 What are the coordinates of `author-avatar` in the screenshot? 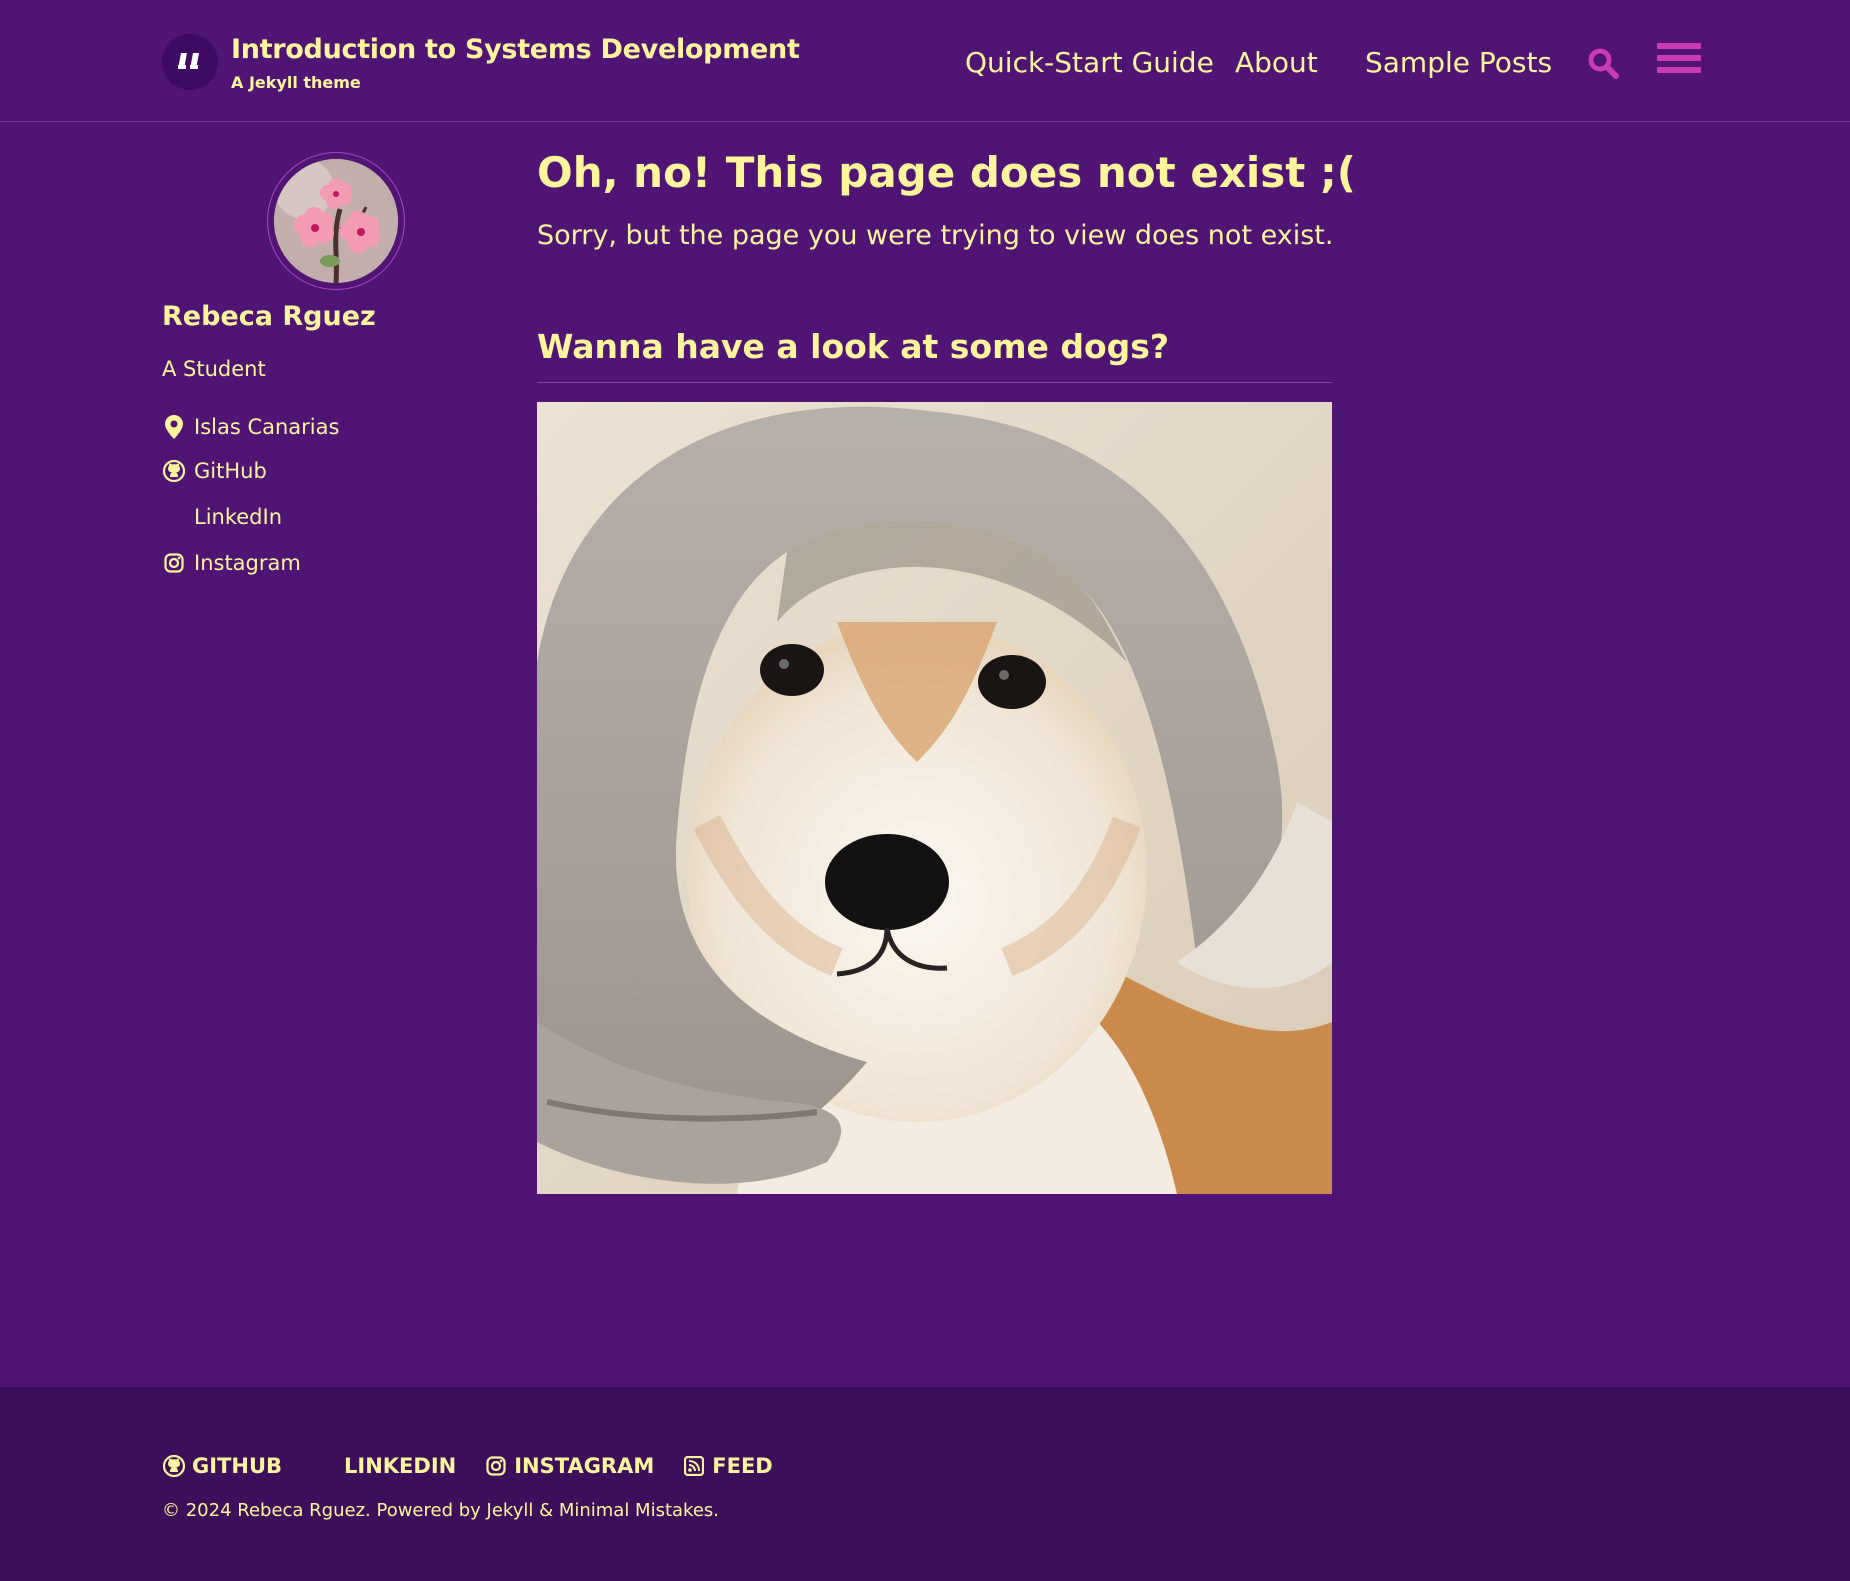 It's located at (336, 221).